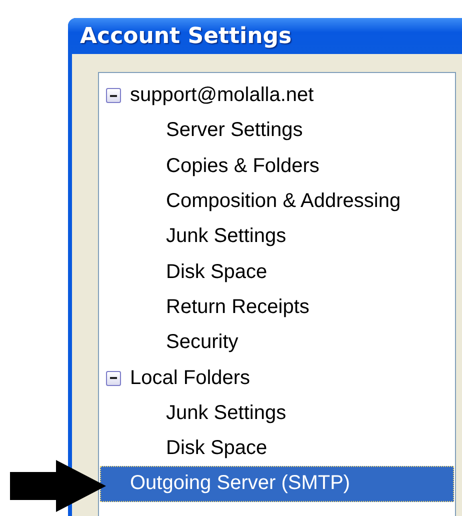  I want to click on tree-item: Security, so click(277, 342).